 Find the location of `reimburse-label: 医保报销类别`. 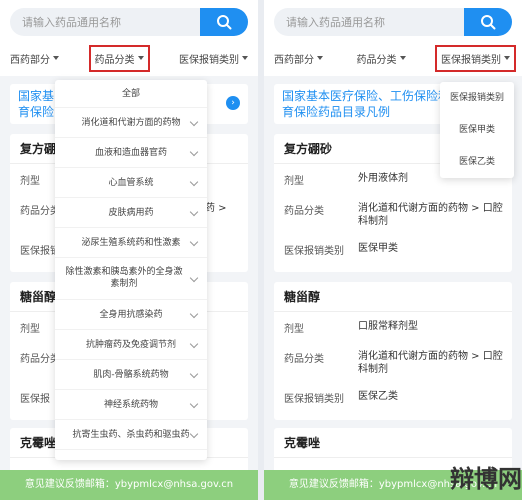

reimburse-label: 医保报销类别 is located at coordinates (314, 251).